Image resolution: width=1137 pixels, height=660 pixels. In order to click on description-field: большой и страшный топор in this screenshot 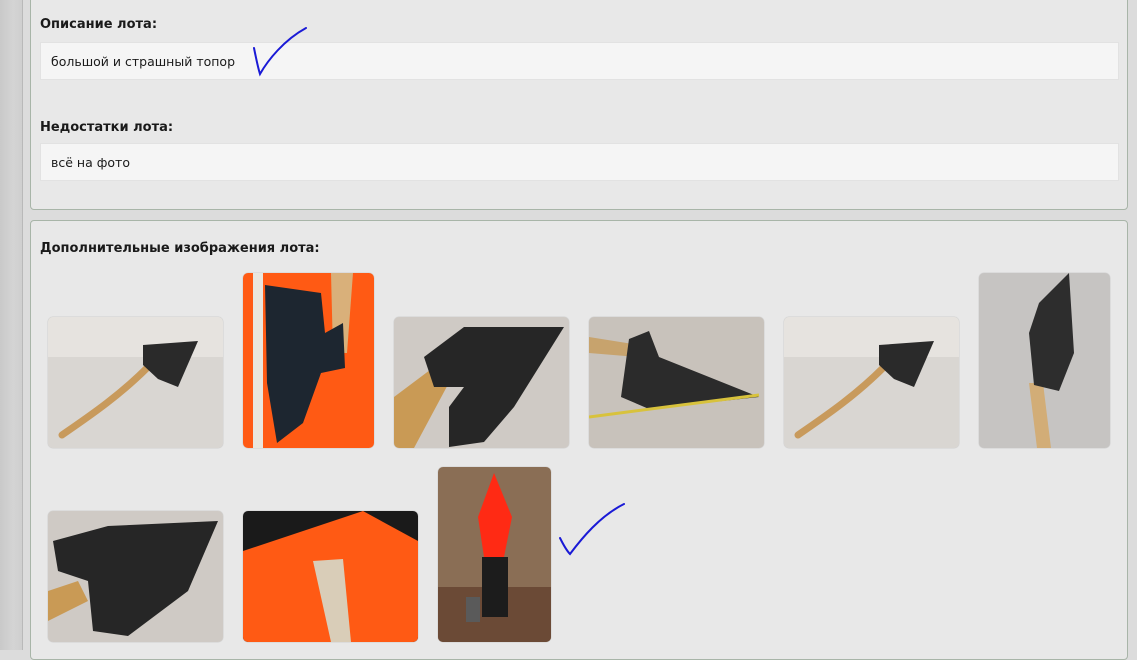, I will do `click(579, 61)`.